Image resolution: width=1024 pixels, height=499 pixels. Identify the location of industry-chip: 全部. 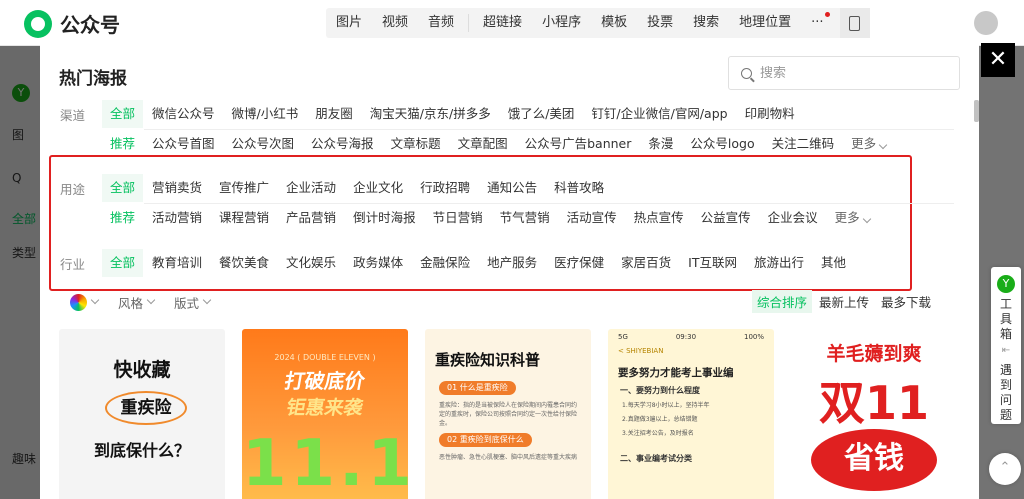
(123, 263).